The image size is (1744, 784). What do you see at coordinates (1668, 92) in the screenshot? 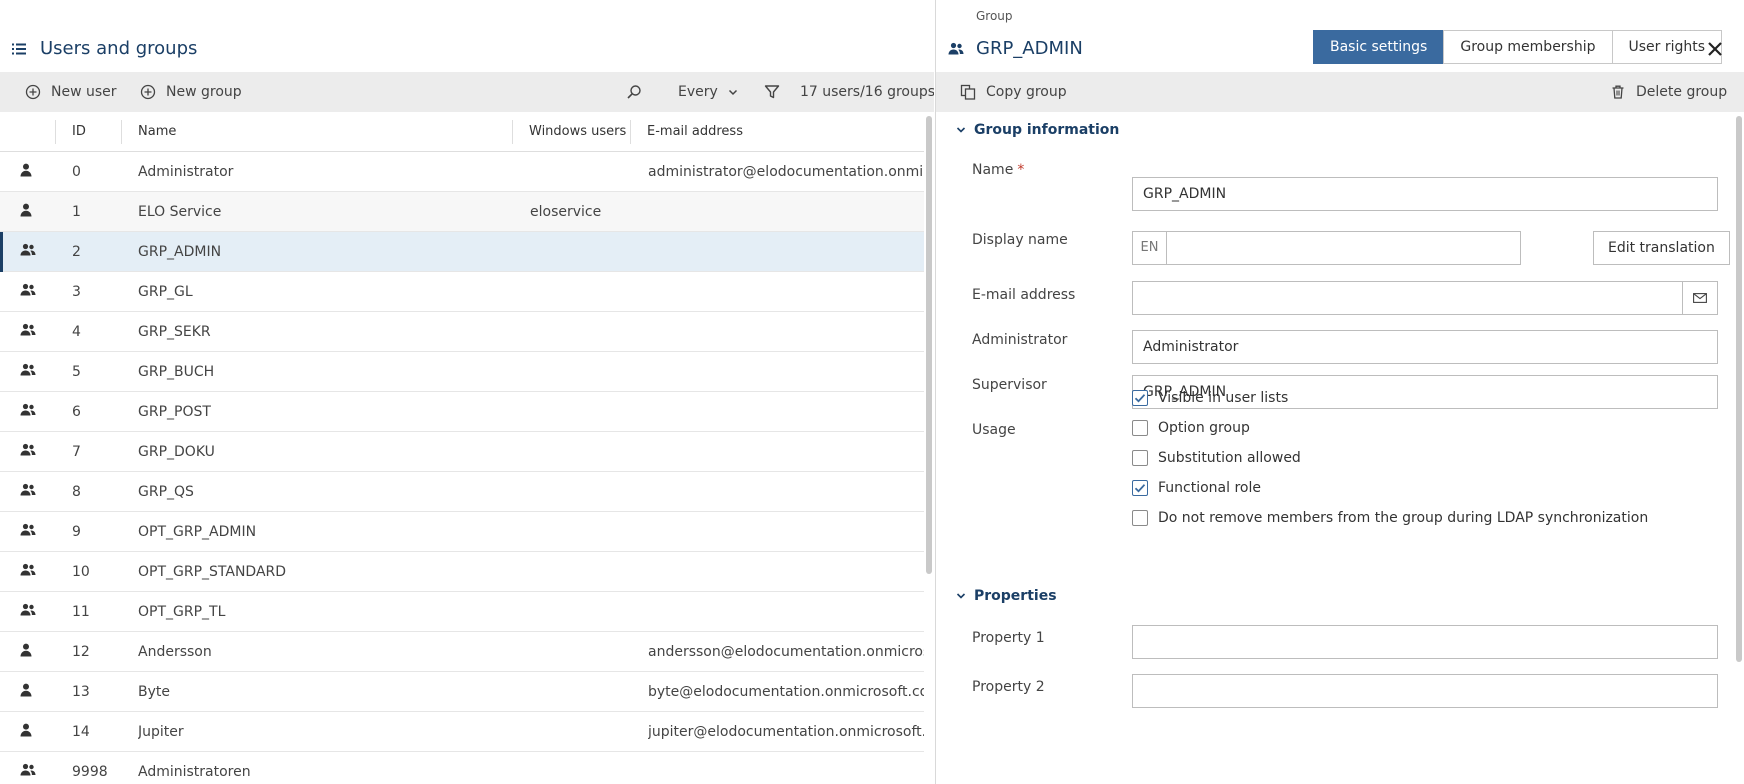
I see `delete-group-button: Delete group` at bounding box center [1668, 92].